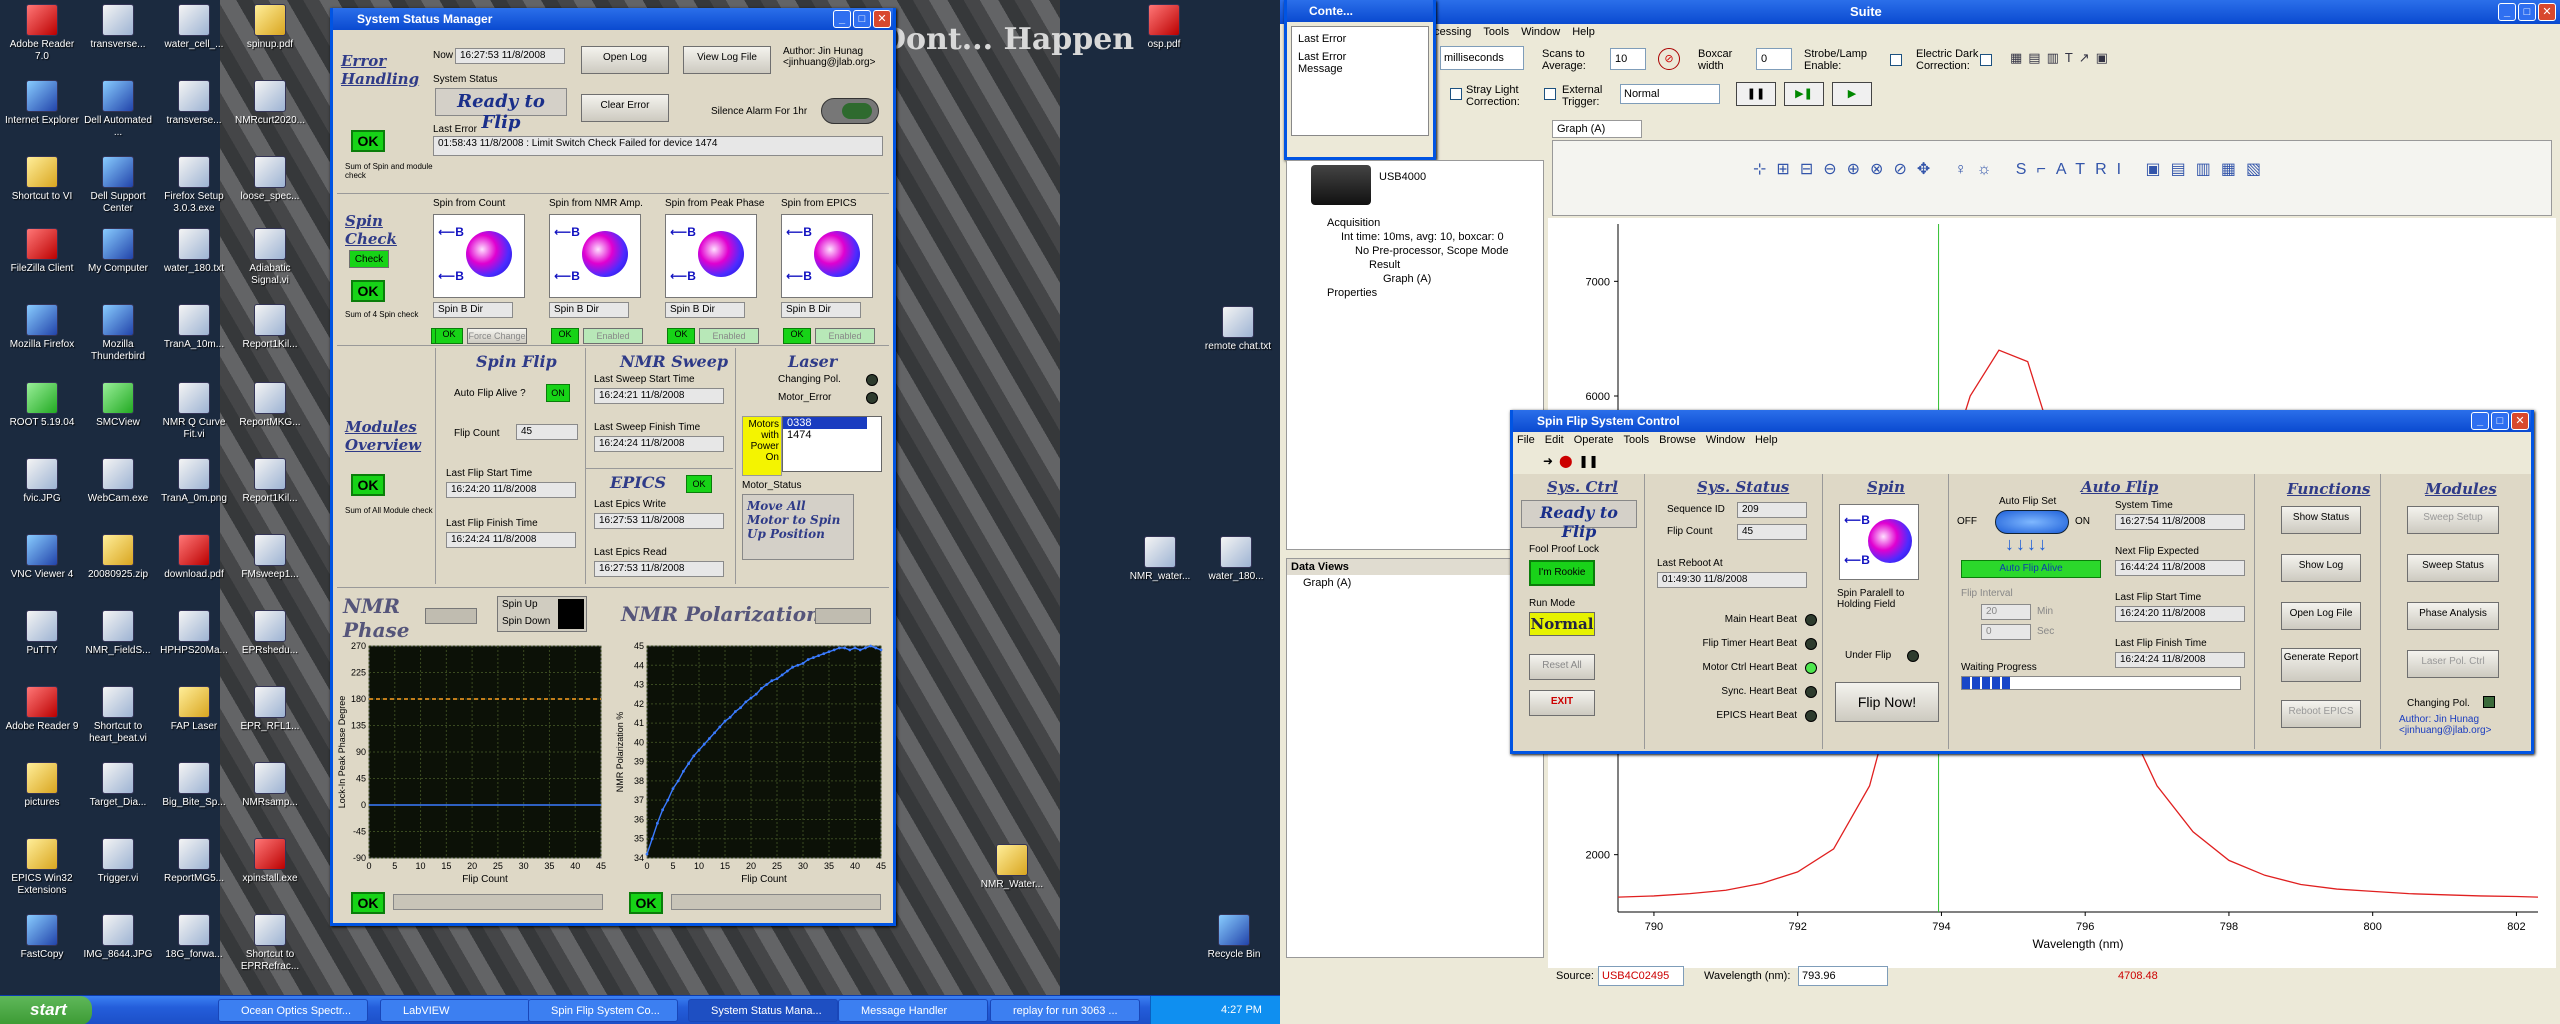 Image resolution: width=2560 pixels, height=1024 pixels. Describe the element at coordinates (2022, 421) in the screenshot. I see `sfc-titlebar: Spin Flip System Control _ □ ✕` at that location.